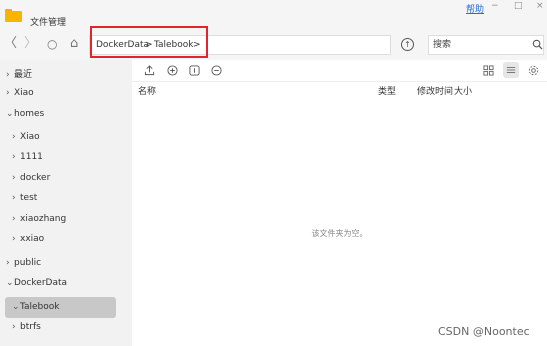  I want to click on sidebar-item-label: btrfs, so click(30, 327).